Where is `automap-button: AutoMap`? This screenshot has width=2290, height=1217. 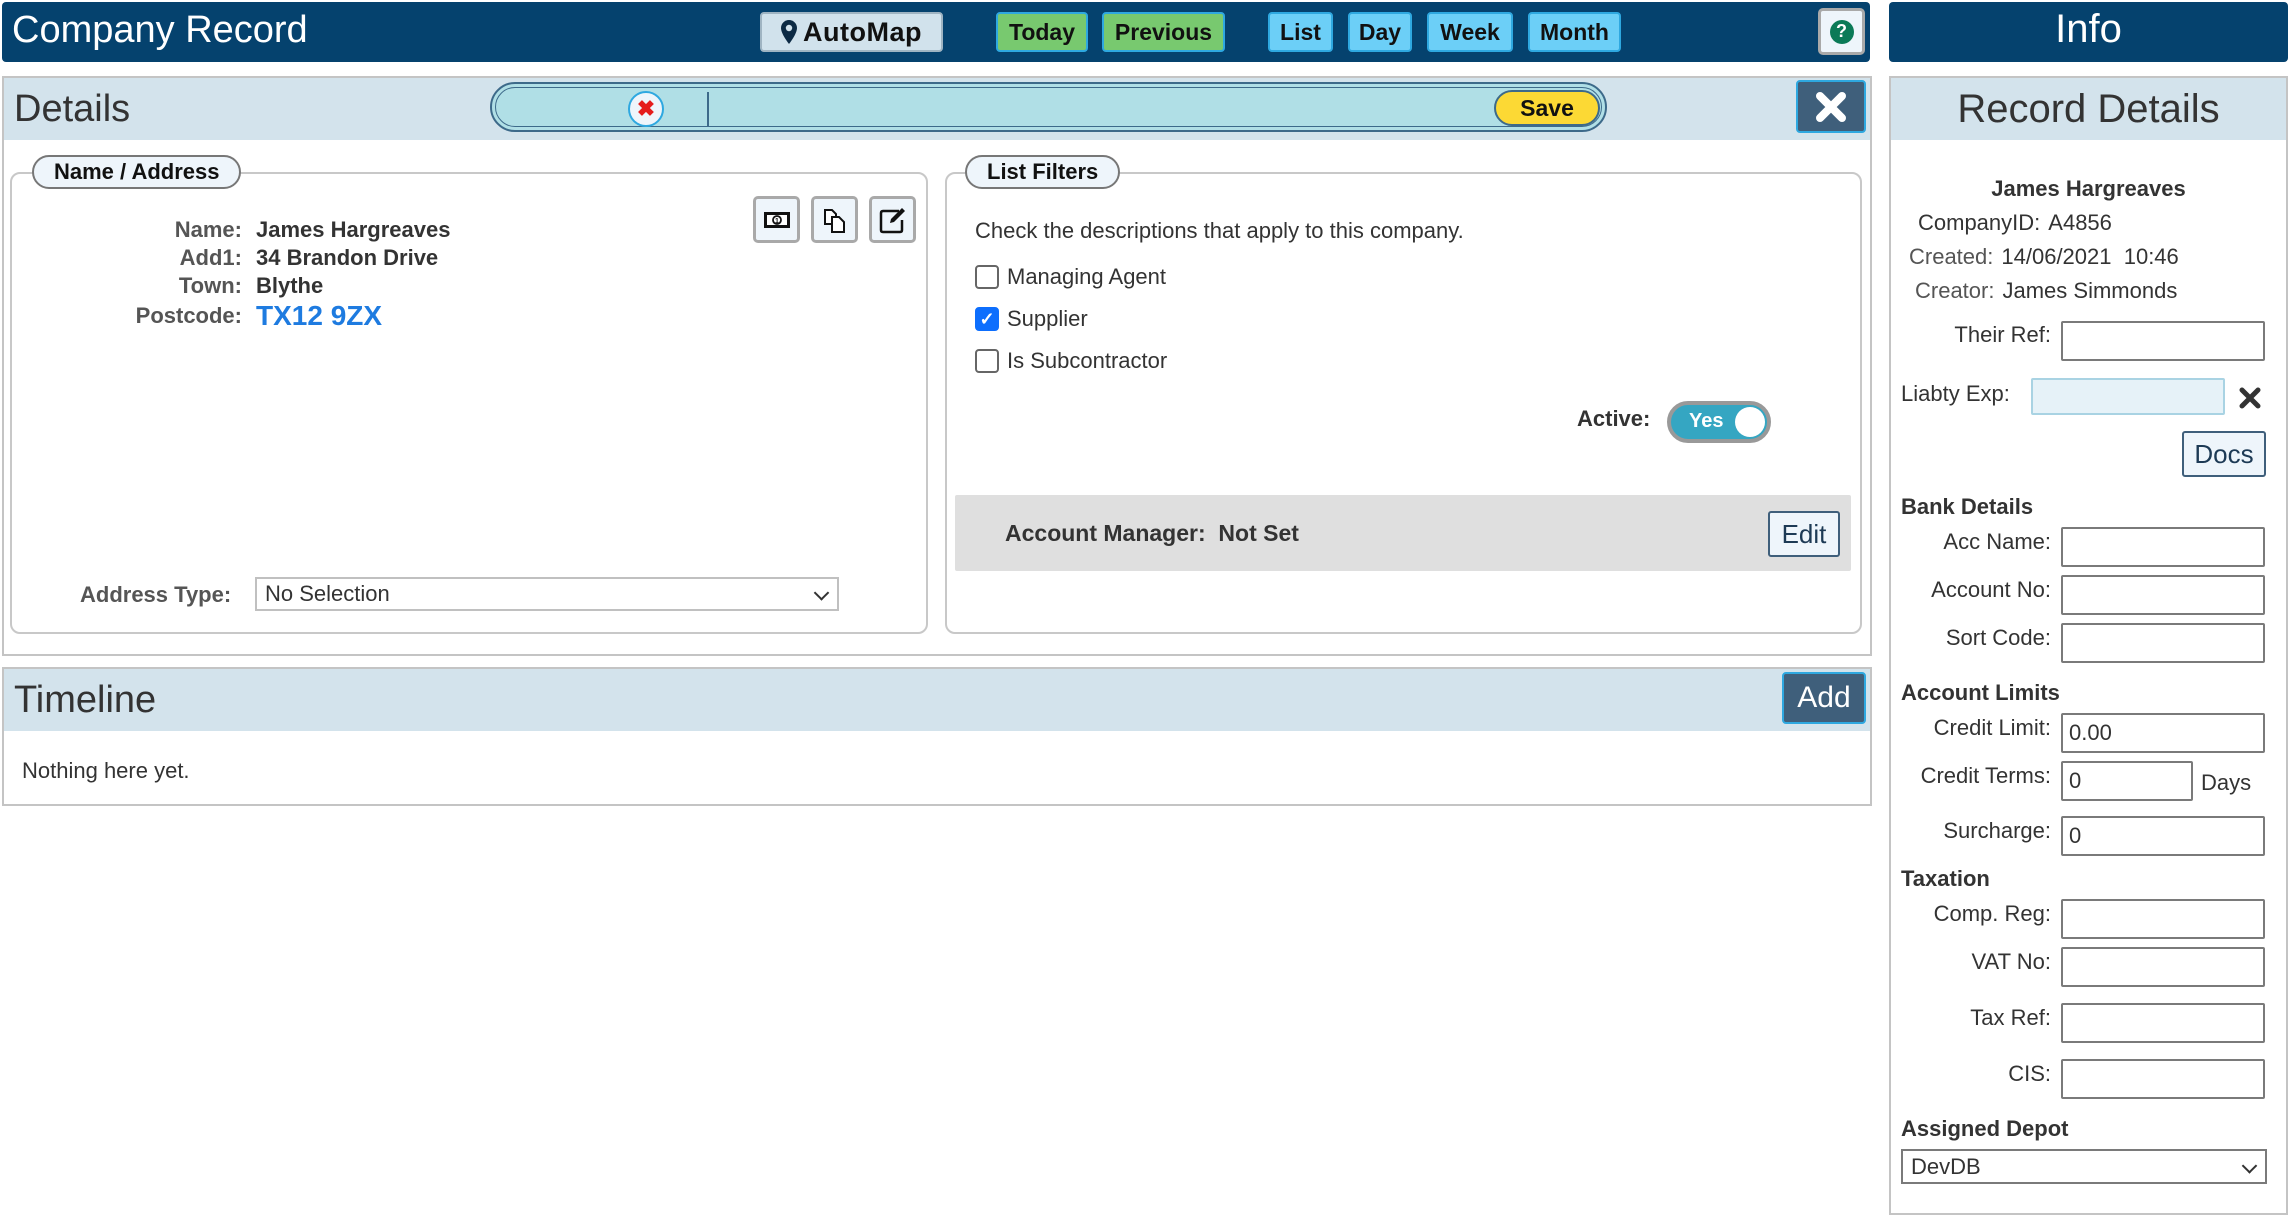
automap-button: AutoMap is located at coordinates (851, 32).